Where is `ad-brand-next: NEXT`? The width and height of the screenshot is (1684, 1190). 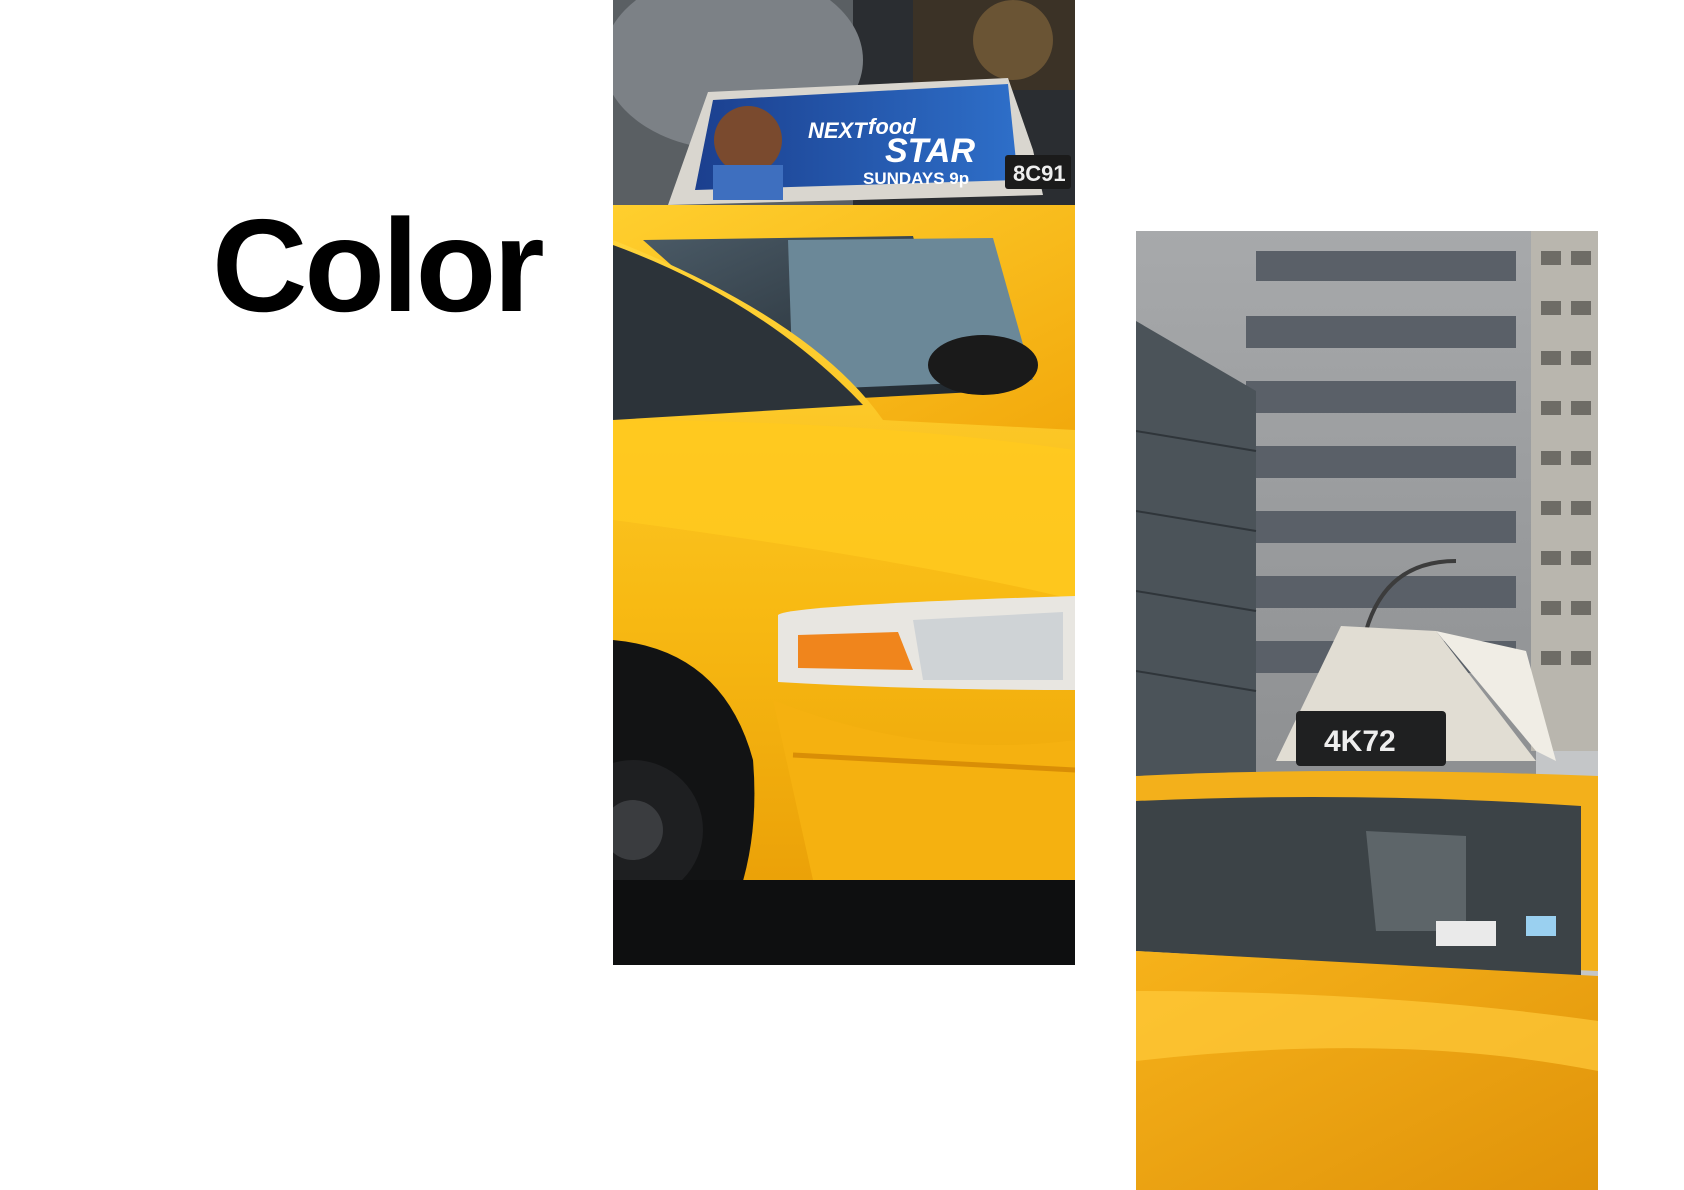 ad-brand-next: NEXT is located at coordinates (838, 130).